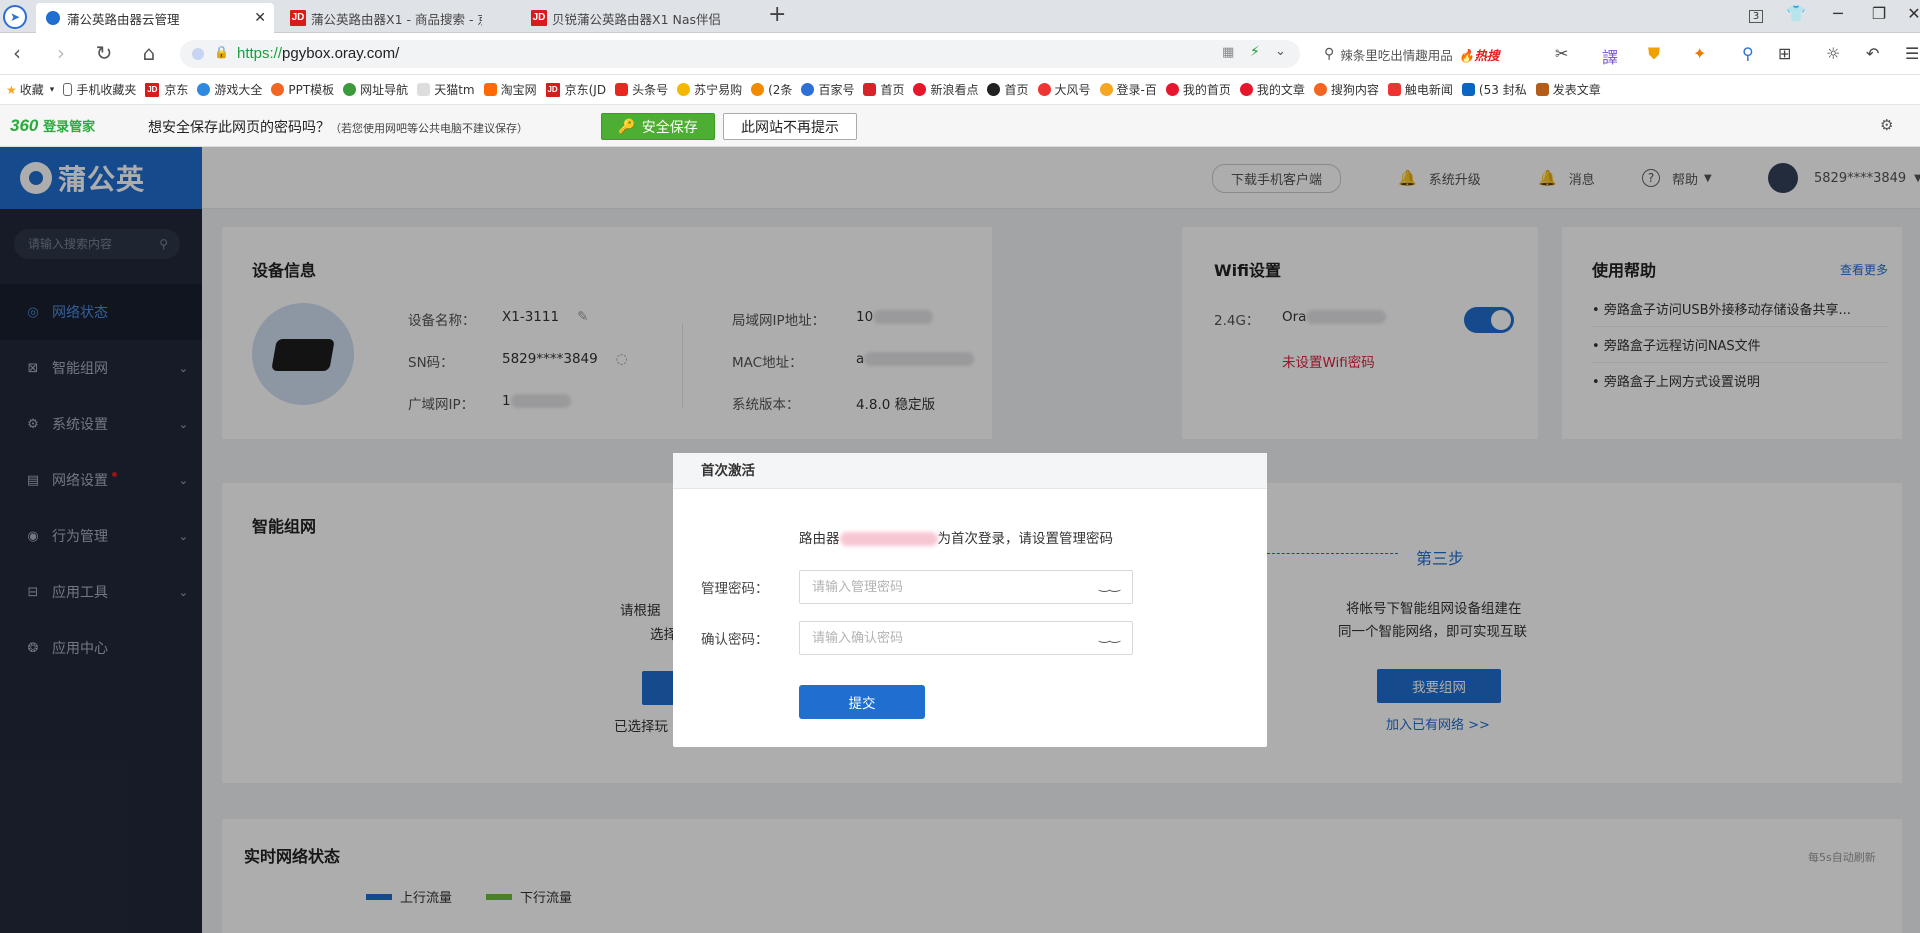  What do you see at coordinates (176, 90) in the screenshot?
I see `bookmark-label: 京东` at bounding box center [176, 90].